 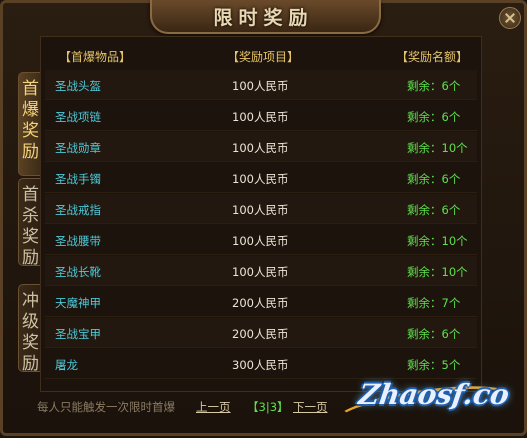 What do you see at coordinates (78, 179) in the screenshot?
I see `item-name: 圣战手镯` at bounding box center [78, 179].